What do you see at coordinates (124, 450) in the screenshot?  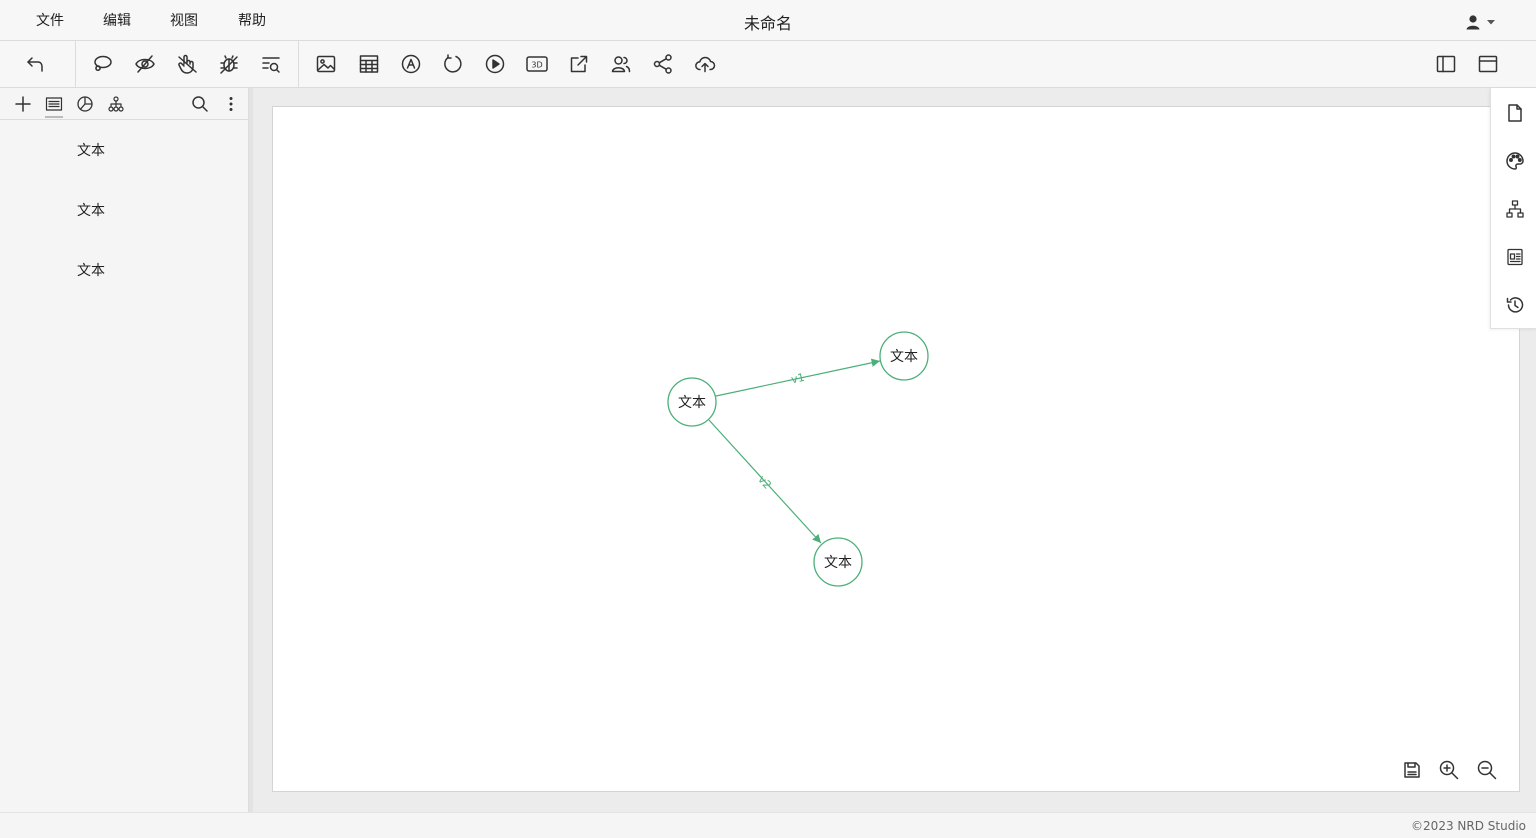 I see `left-panel: 文本 文本 文本` at bounding box center [124, 450].